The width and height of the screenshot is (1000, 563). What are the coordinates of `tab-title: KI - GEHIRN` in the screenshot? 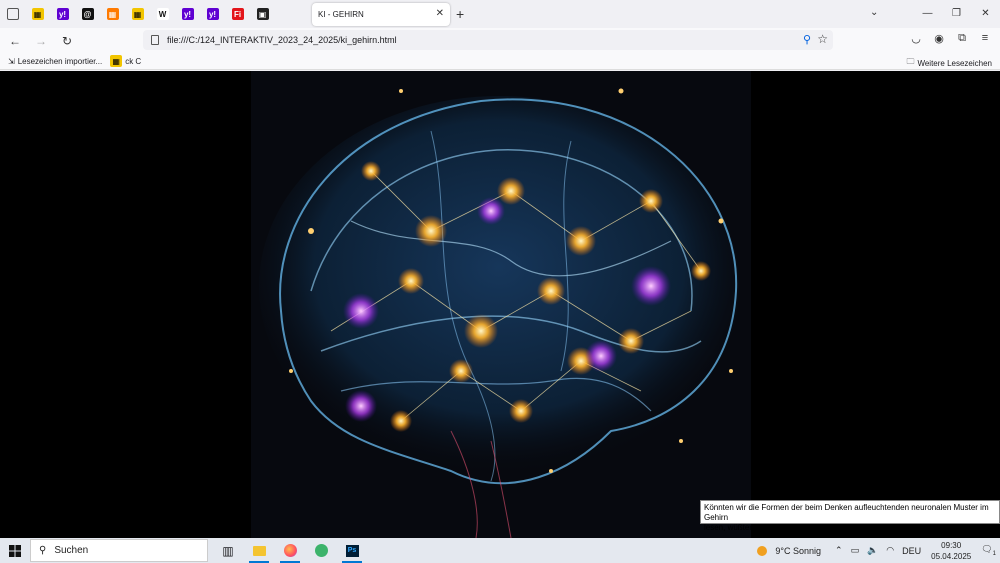 It's located at (341, 14).